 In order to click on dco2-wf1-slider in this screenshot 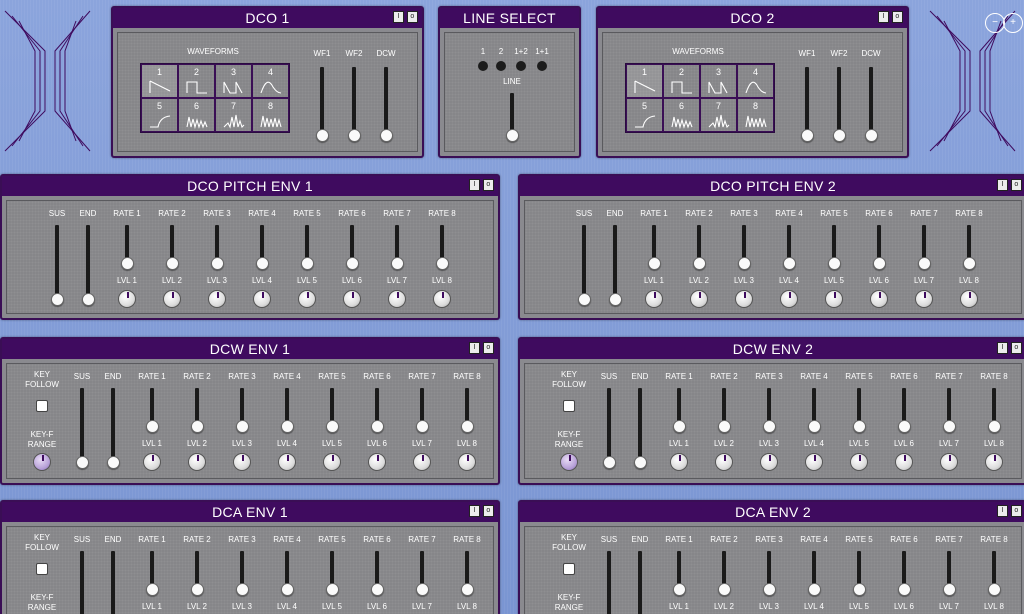, I will do `click(807, 102)`.